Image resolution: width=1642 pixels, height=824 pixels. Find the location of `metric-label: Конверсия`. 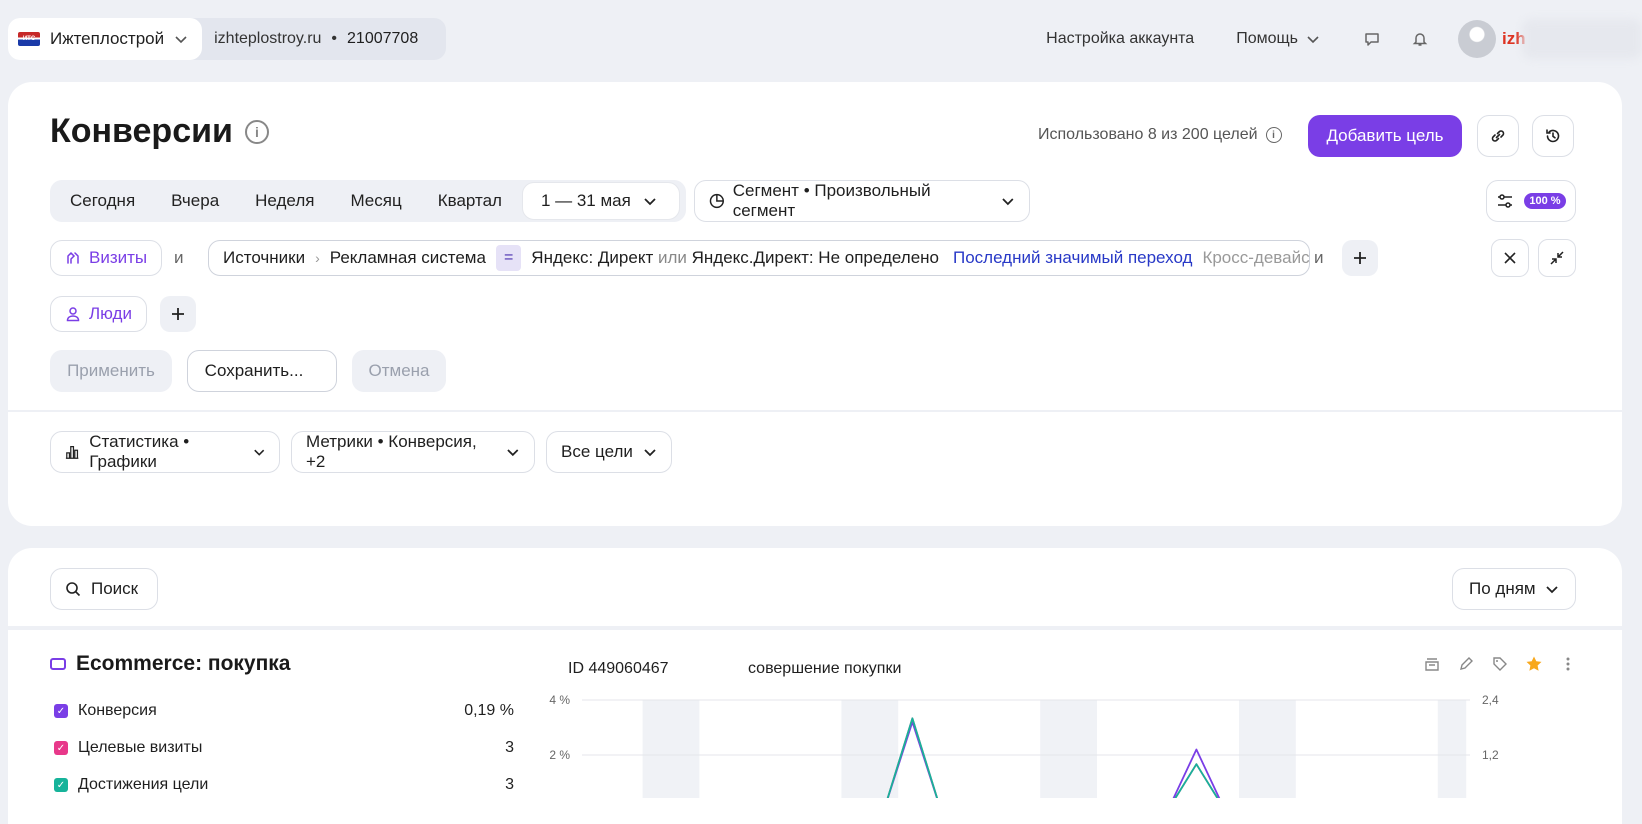

metric-label: Конверсия is located at coordinates (117, 710).